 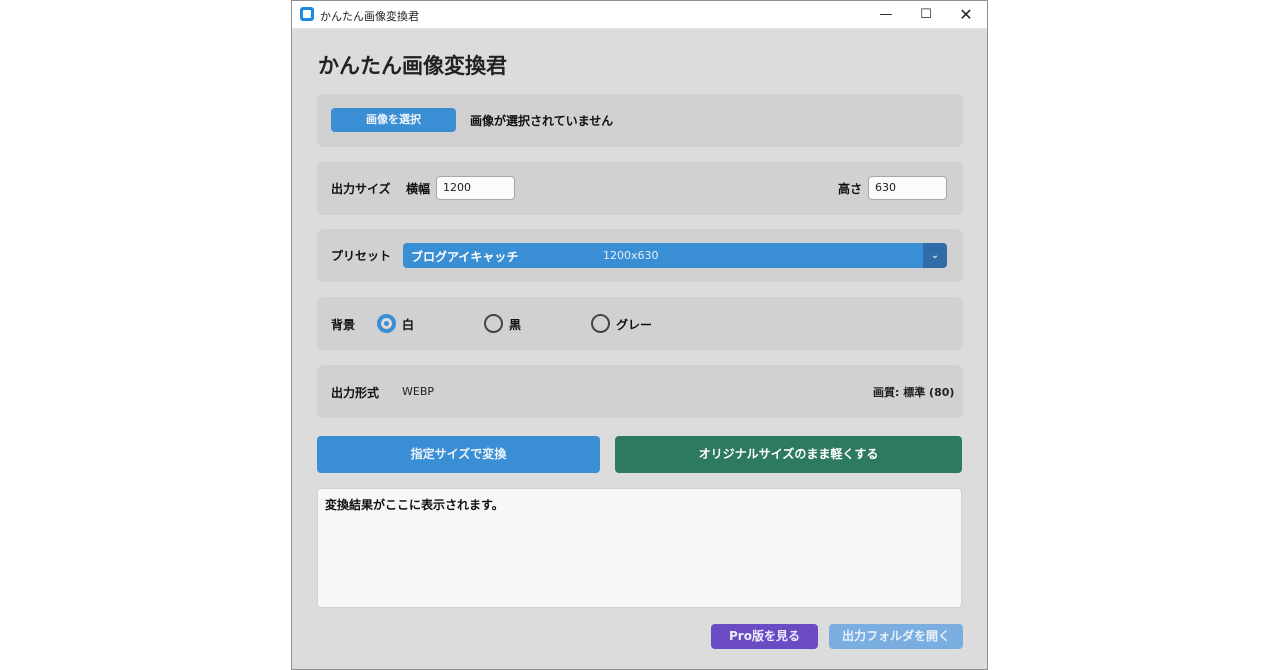 I want to click on app-icon, so click(x=307, y=14).